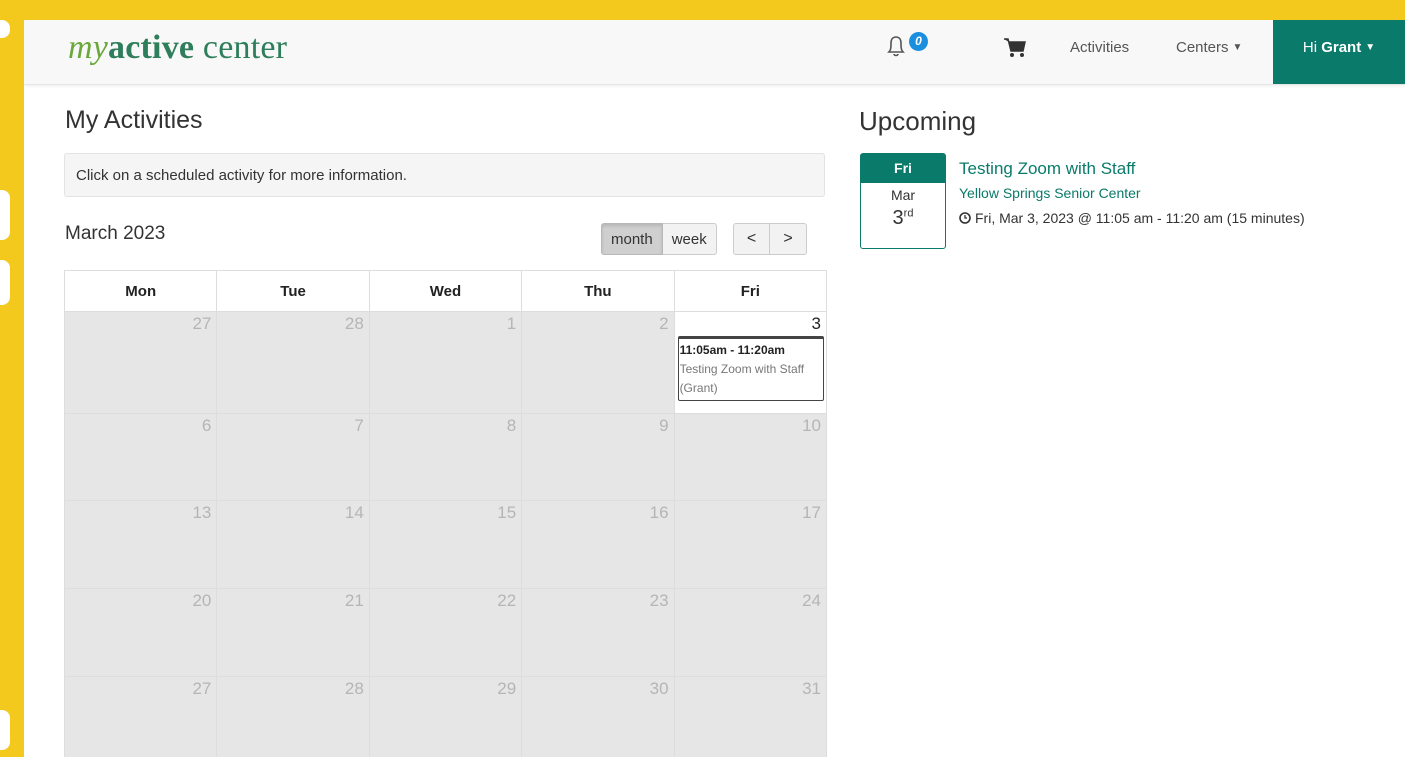  Describe the element at coordinates (598, 632) in the screenshot. I see `calendar-day-cell: 23` at that location.